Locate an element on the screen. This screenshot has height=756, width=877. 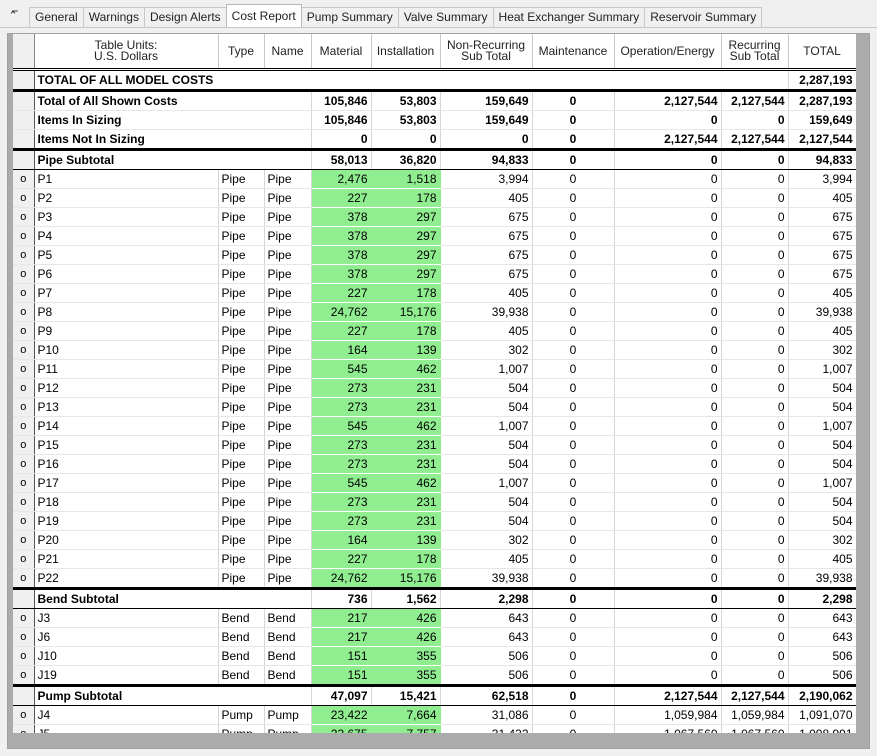
table-row: o P15 Pipe Pipe 273 231 504 0 0 0 504 is located at coordinates (434, 445).